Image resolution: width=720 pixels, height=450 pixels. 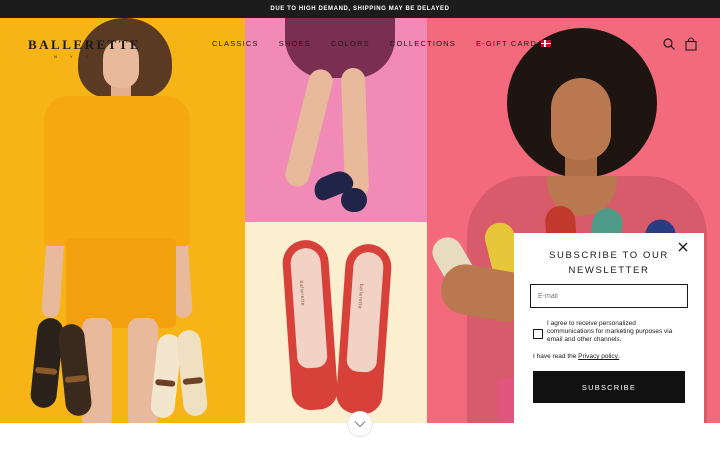 I want to click on brand-logo-sub: N Y C, so click(x=74, y=56).